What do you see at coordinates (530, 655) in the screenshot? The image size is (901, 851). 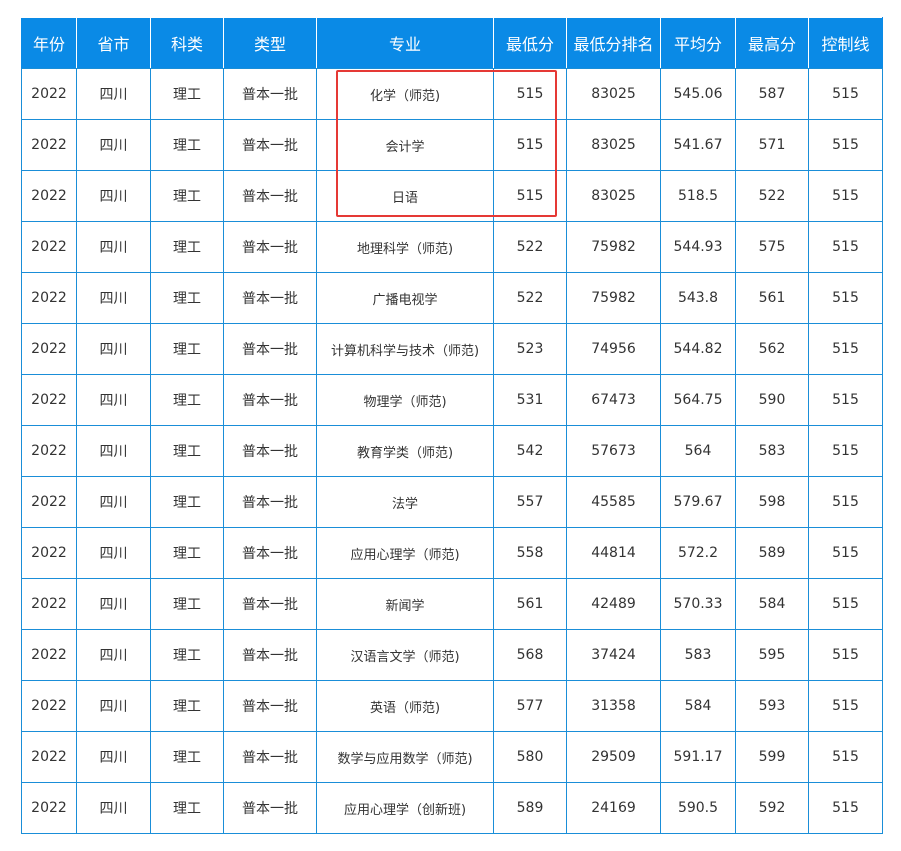 I see `cell-min-score: 568` at bounding box center [530, 655].